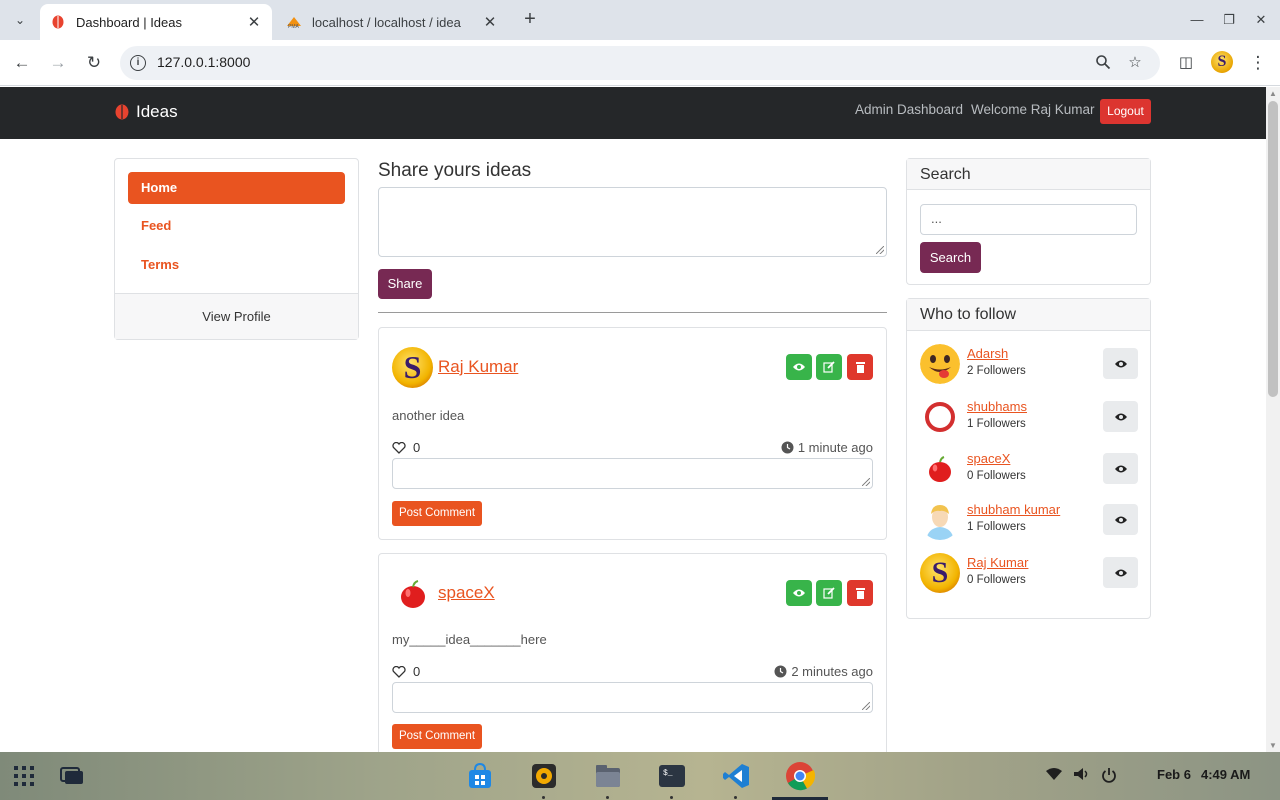 The height and width of the screenshot is (800, 1280). What do you see at coordinates (988, 458) in the screenshot?
I see `follow-user-link: spaceX` at bounding box center [988, 458].